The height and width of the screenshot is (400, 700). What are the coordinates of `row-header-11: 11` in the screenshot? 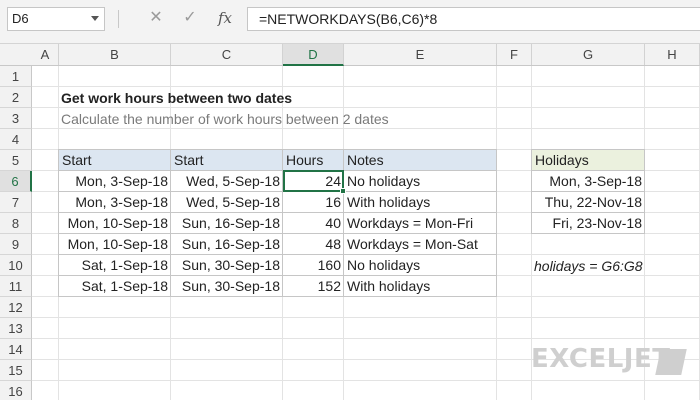 It's located at (16, 286).